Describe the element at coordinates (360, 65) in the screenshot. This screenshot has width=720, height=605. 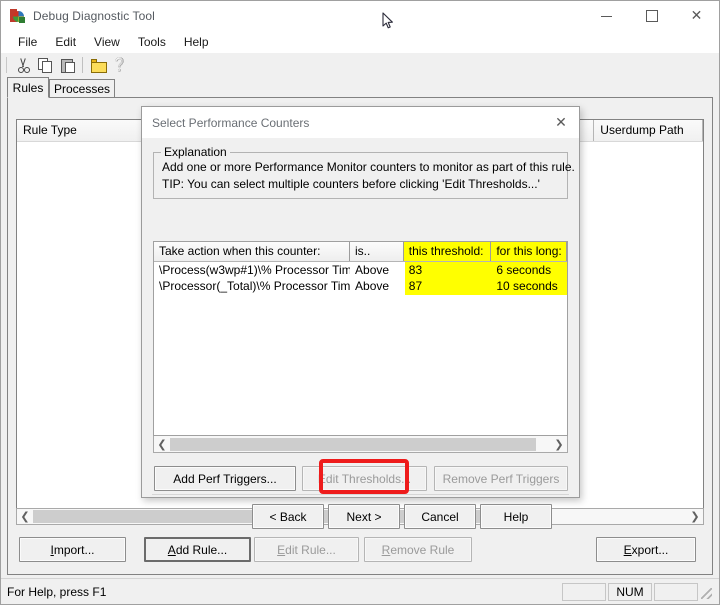
I see `toolbar: ❔` at that location.